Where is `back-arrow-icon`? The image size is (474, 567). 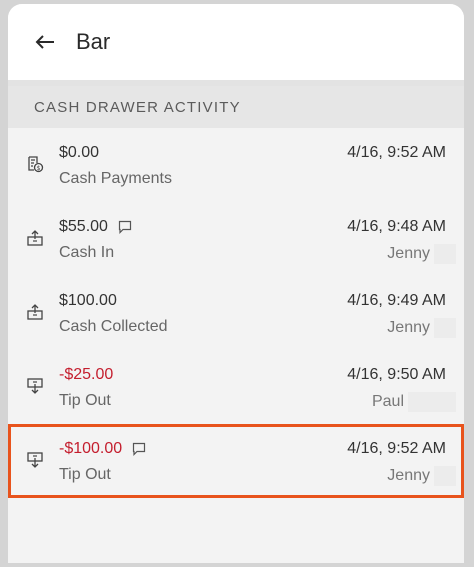 back-arrow-icon is located at coordinates (45, 42).